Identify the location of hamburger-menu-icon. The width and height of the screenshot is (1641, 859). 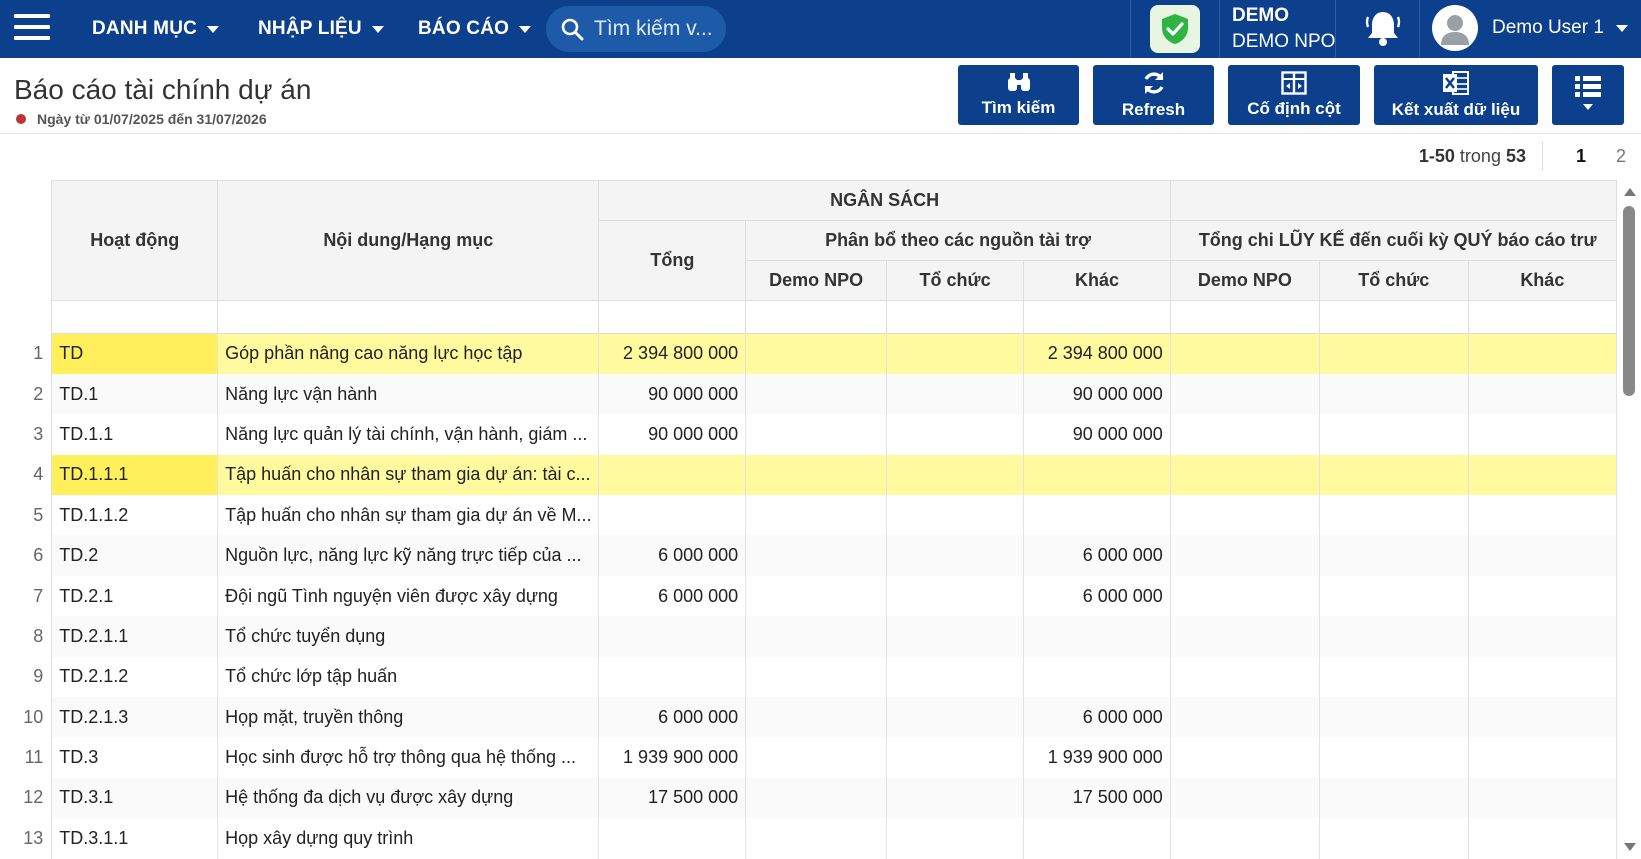
(32, 29).